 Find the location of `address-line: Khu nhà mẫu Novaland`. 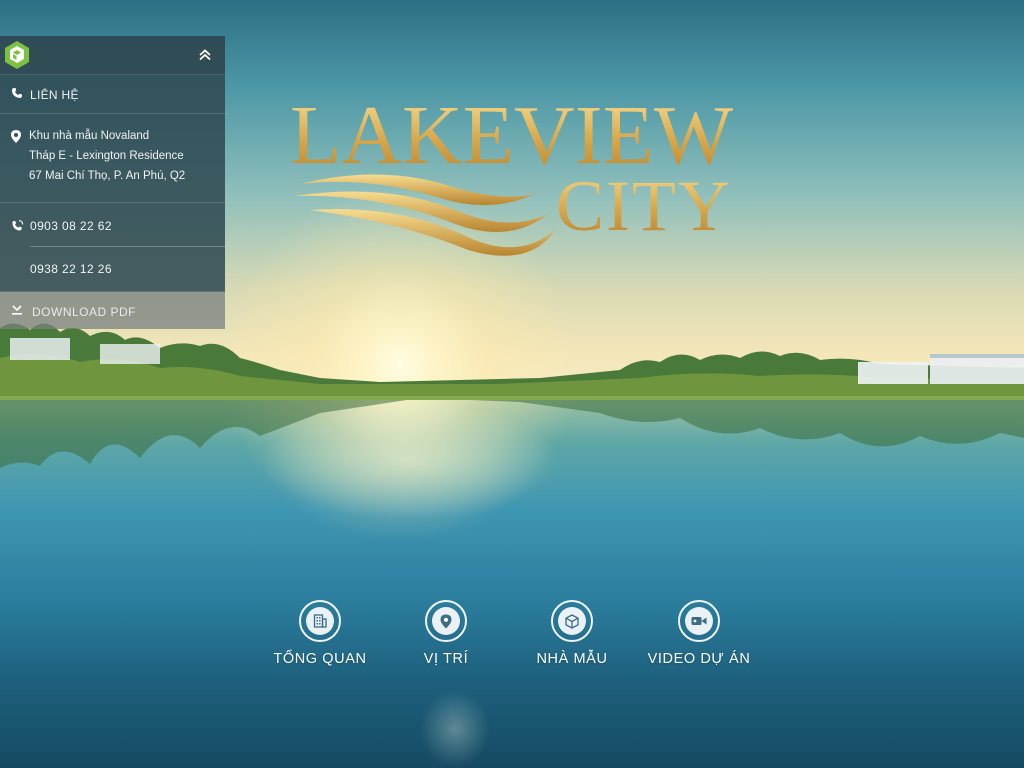

address-line: Khu nhà mẫu Novaland is located at coordinates (89, 136).